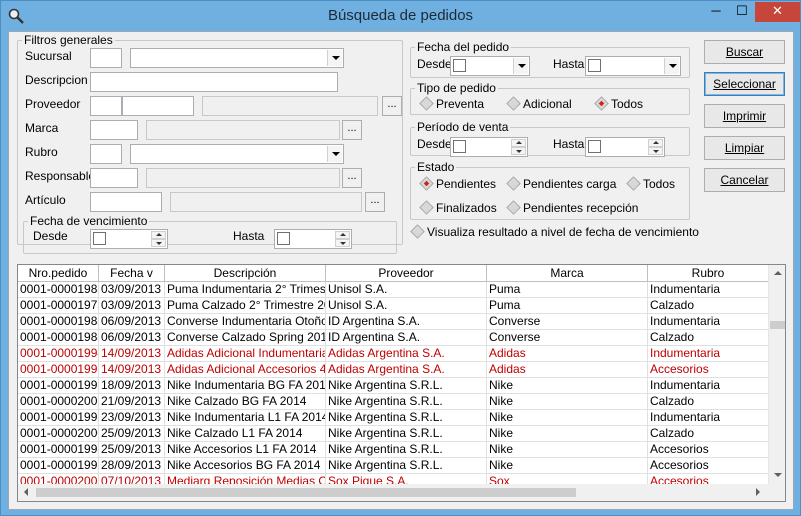 Image resolution: width=801 pixels, height=516 pixels. Describe the element at coordinates (758, 492) in the screenshot. I see `scroll-right-icon` at that location.